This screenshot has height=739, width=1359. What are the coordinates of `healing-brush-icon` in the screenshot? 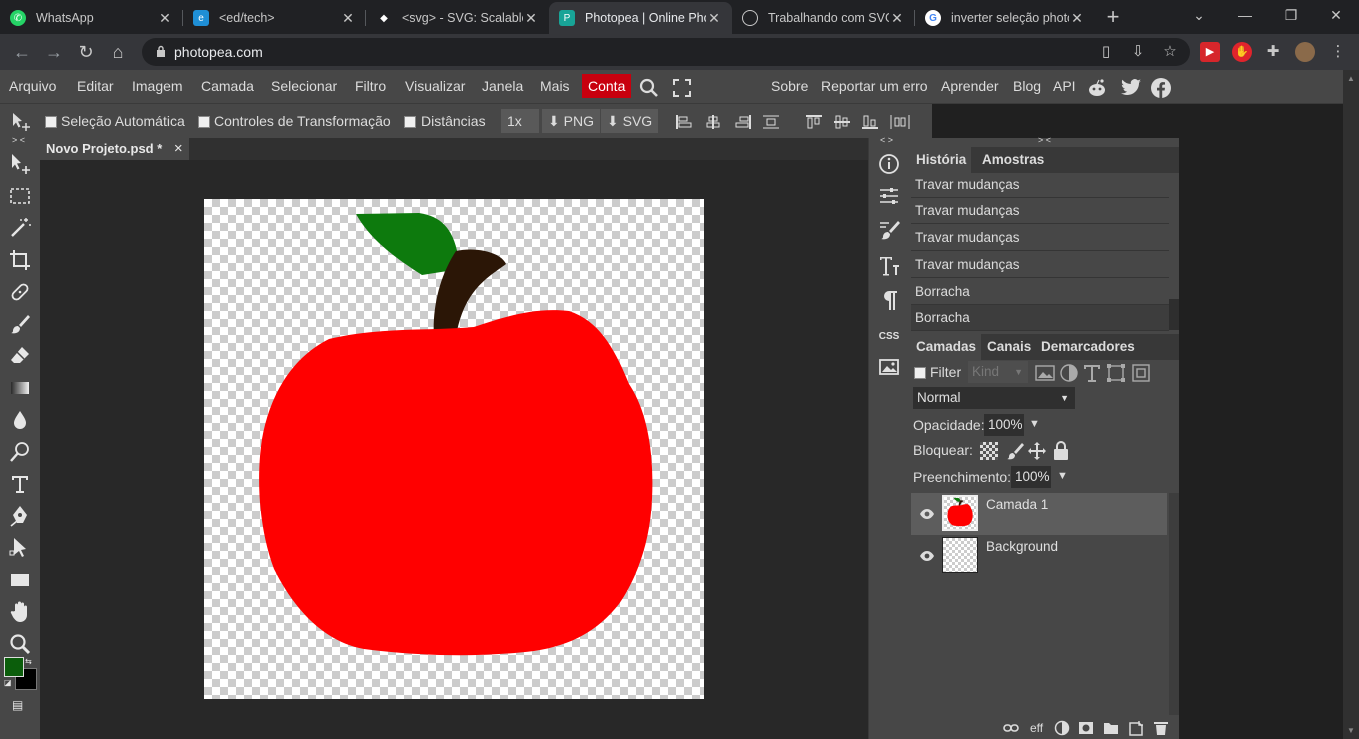 It's located at (20, 292).